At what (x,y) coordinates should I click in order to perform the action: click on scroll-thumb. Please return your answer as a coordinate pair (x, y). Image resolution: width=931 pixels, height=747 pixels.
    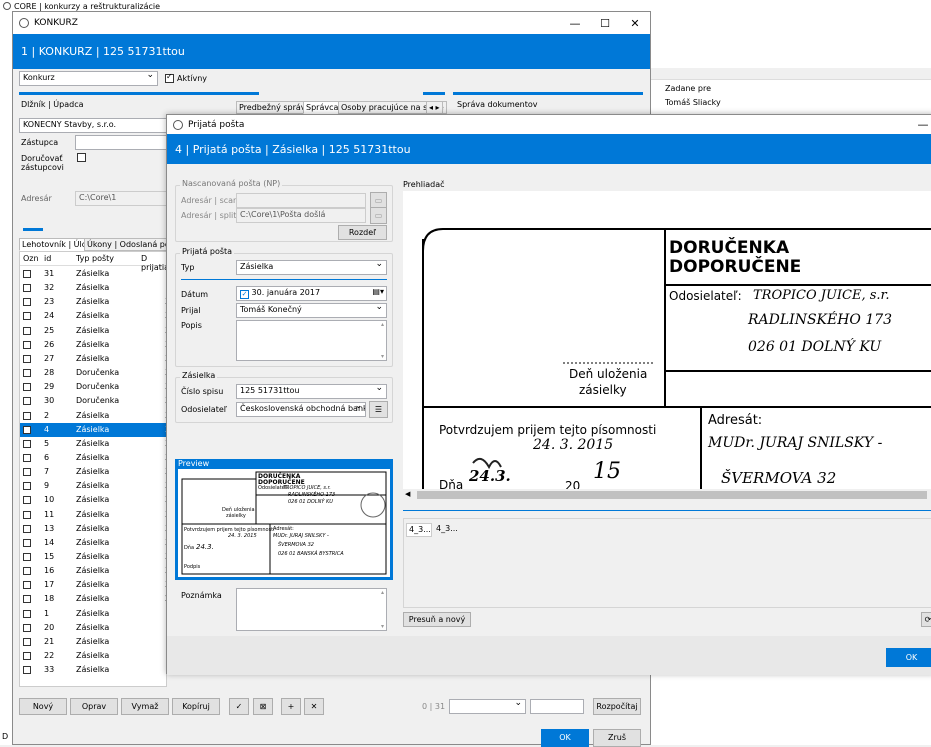
    Looking at the image, I should click on (672, 495).